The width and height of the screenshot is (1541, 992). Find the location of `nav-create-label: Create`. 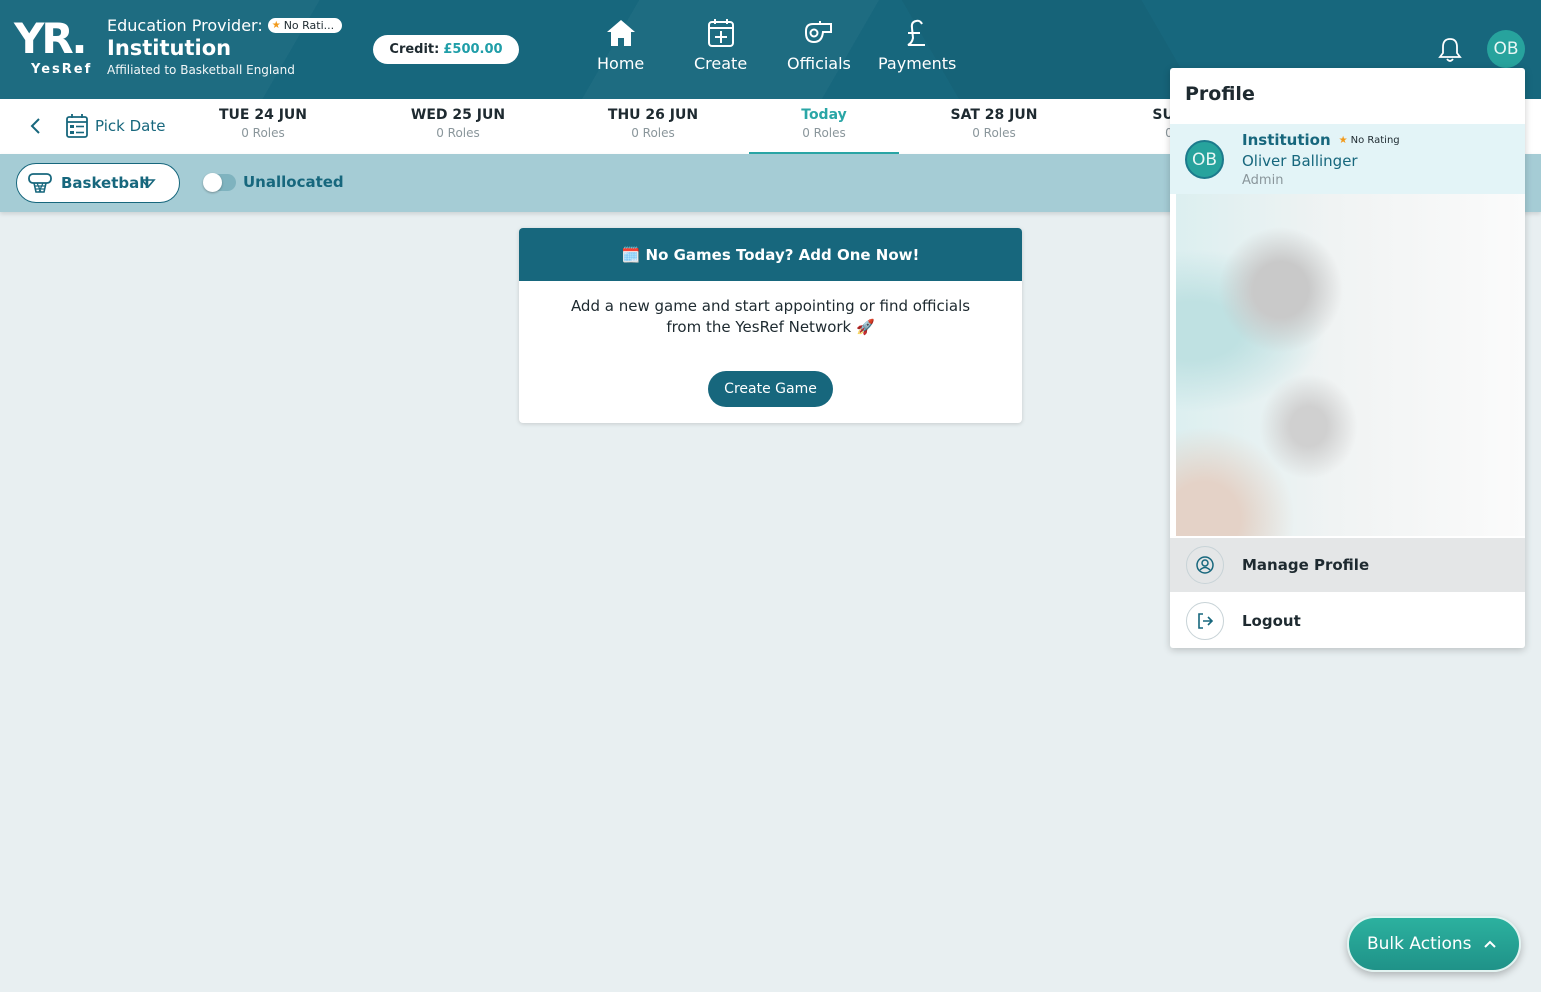

nav-create-label: Create is located at coordinates (721, 63).